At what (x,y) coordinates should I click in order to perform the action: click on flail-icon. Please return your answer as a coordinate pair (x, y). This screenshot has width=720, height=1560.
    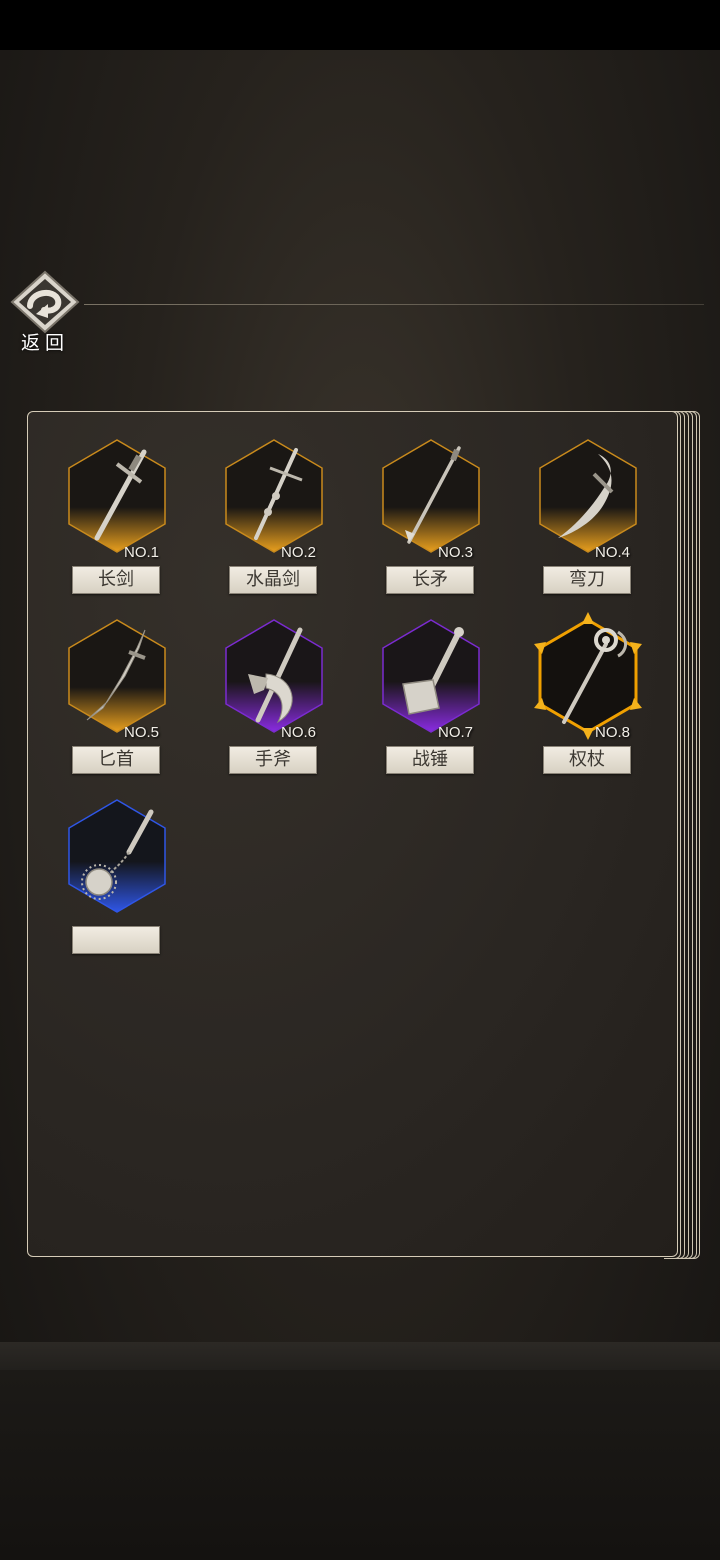
    Looking at the image, I should click on (117, 854).